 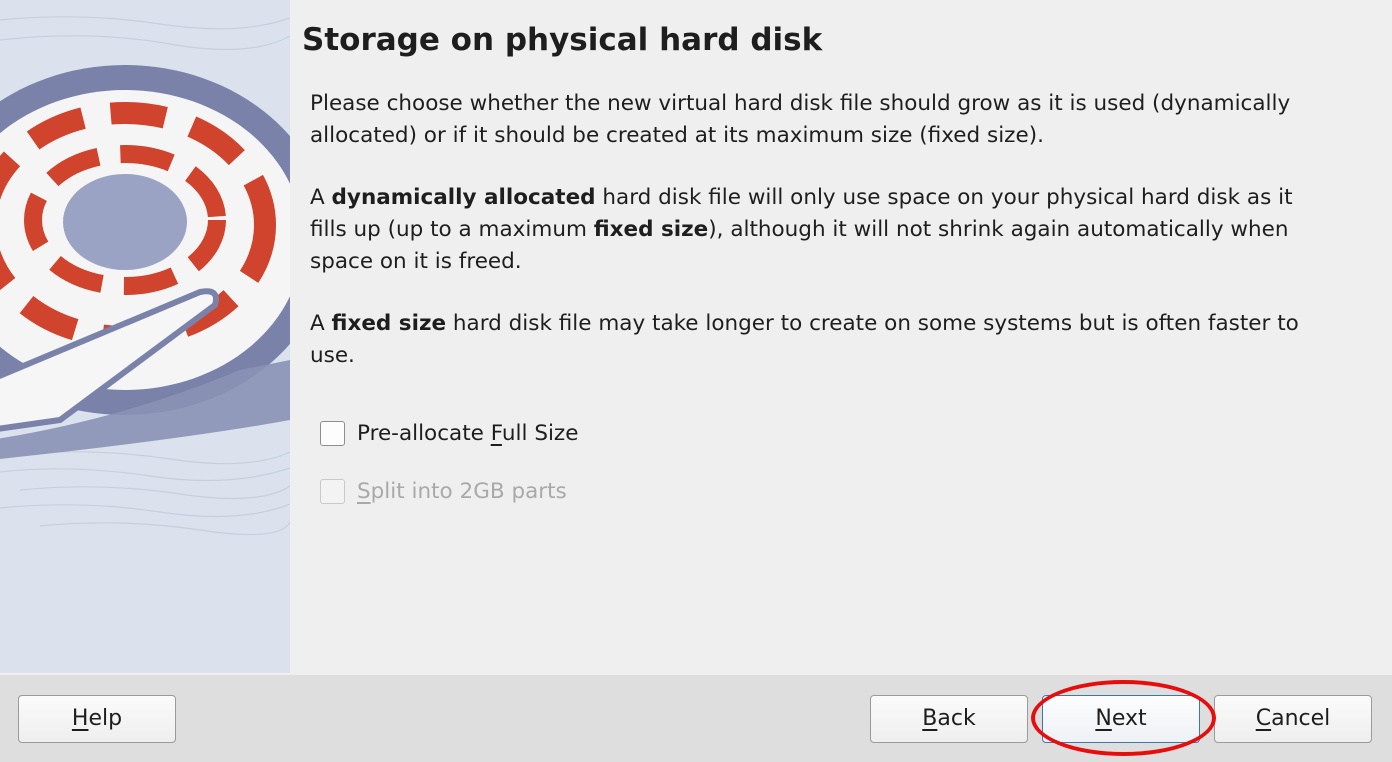 I want to click on preallocate-full-size-option: Pre-allocate Full Size, so click(x=449, y=433).